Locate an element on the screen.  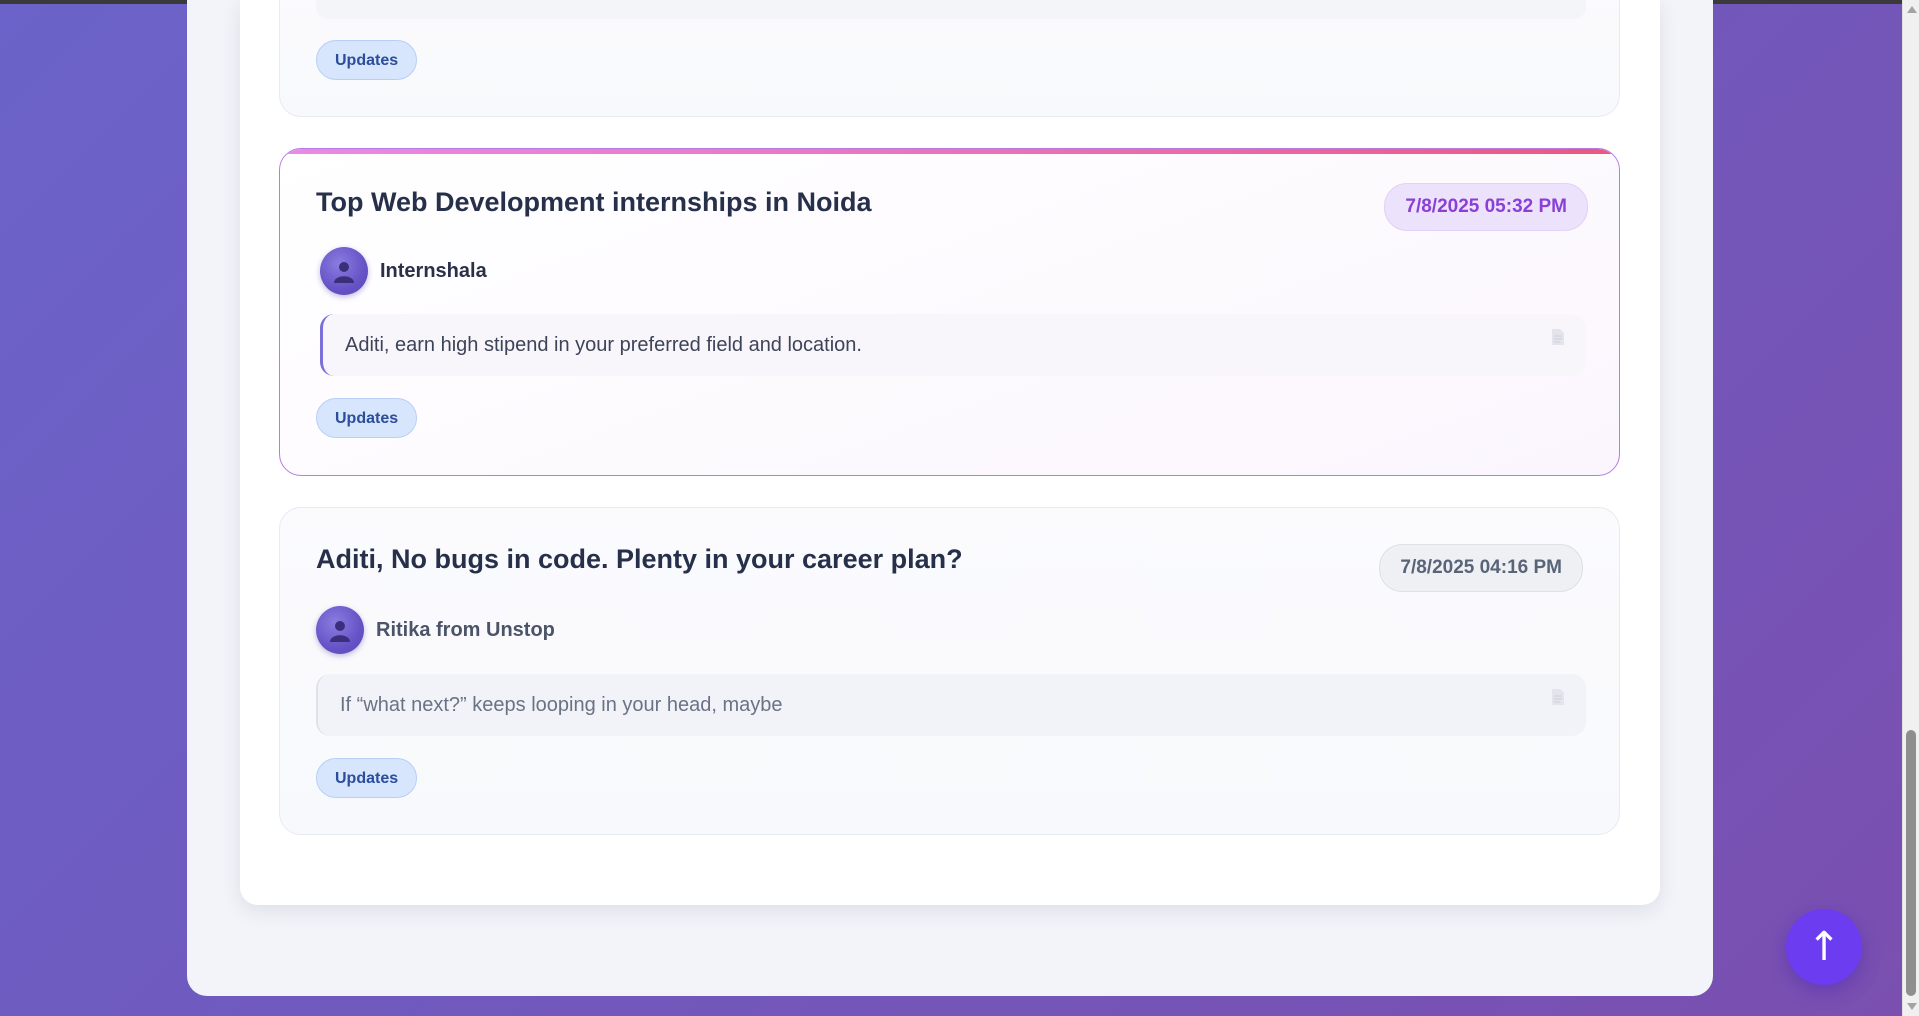
email-sender: Internshala is located at coordinates (403, 271).